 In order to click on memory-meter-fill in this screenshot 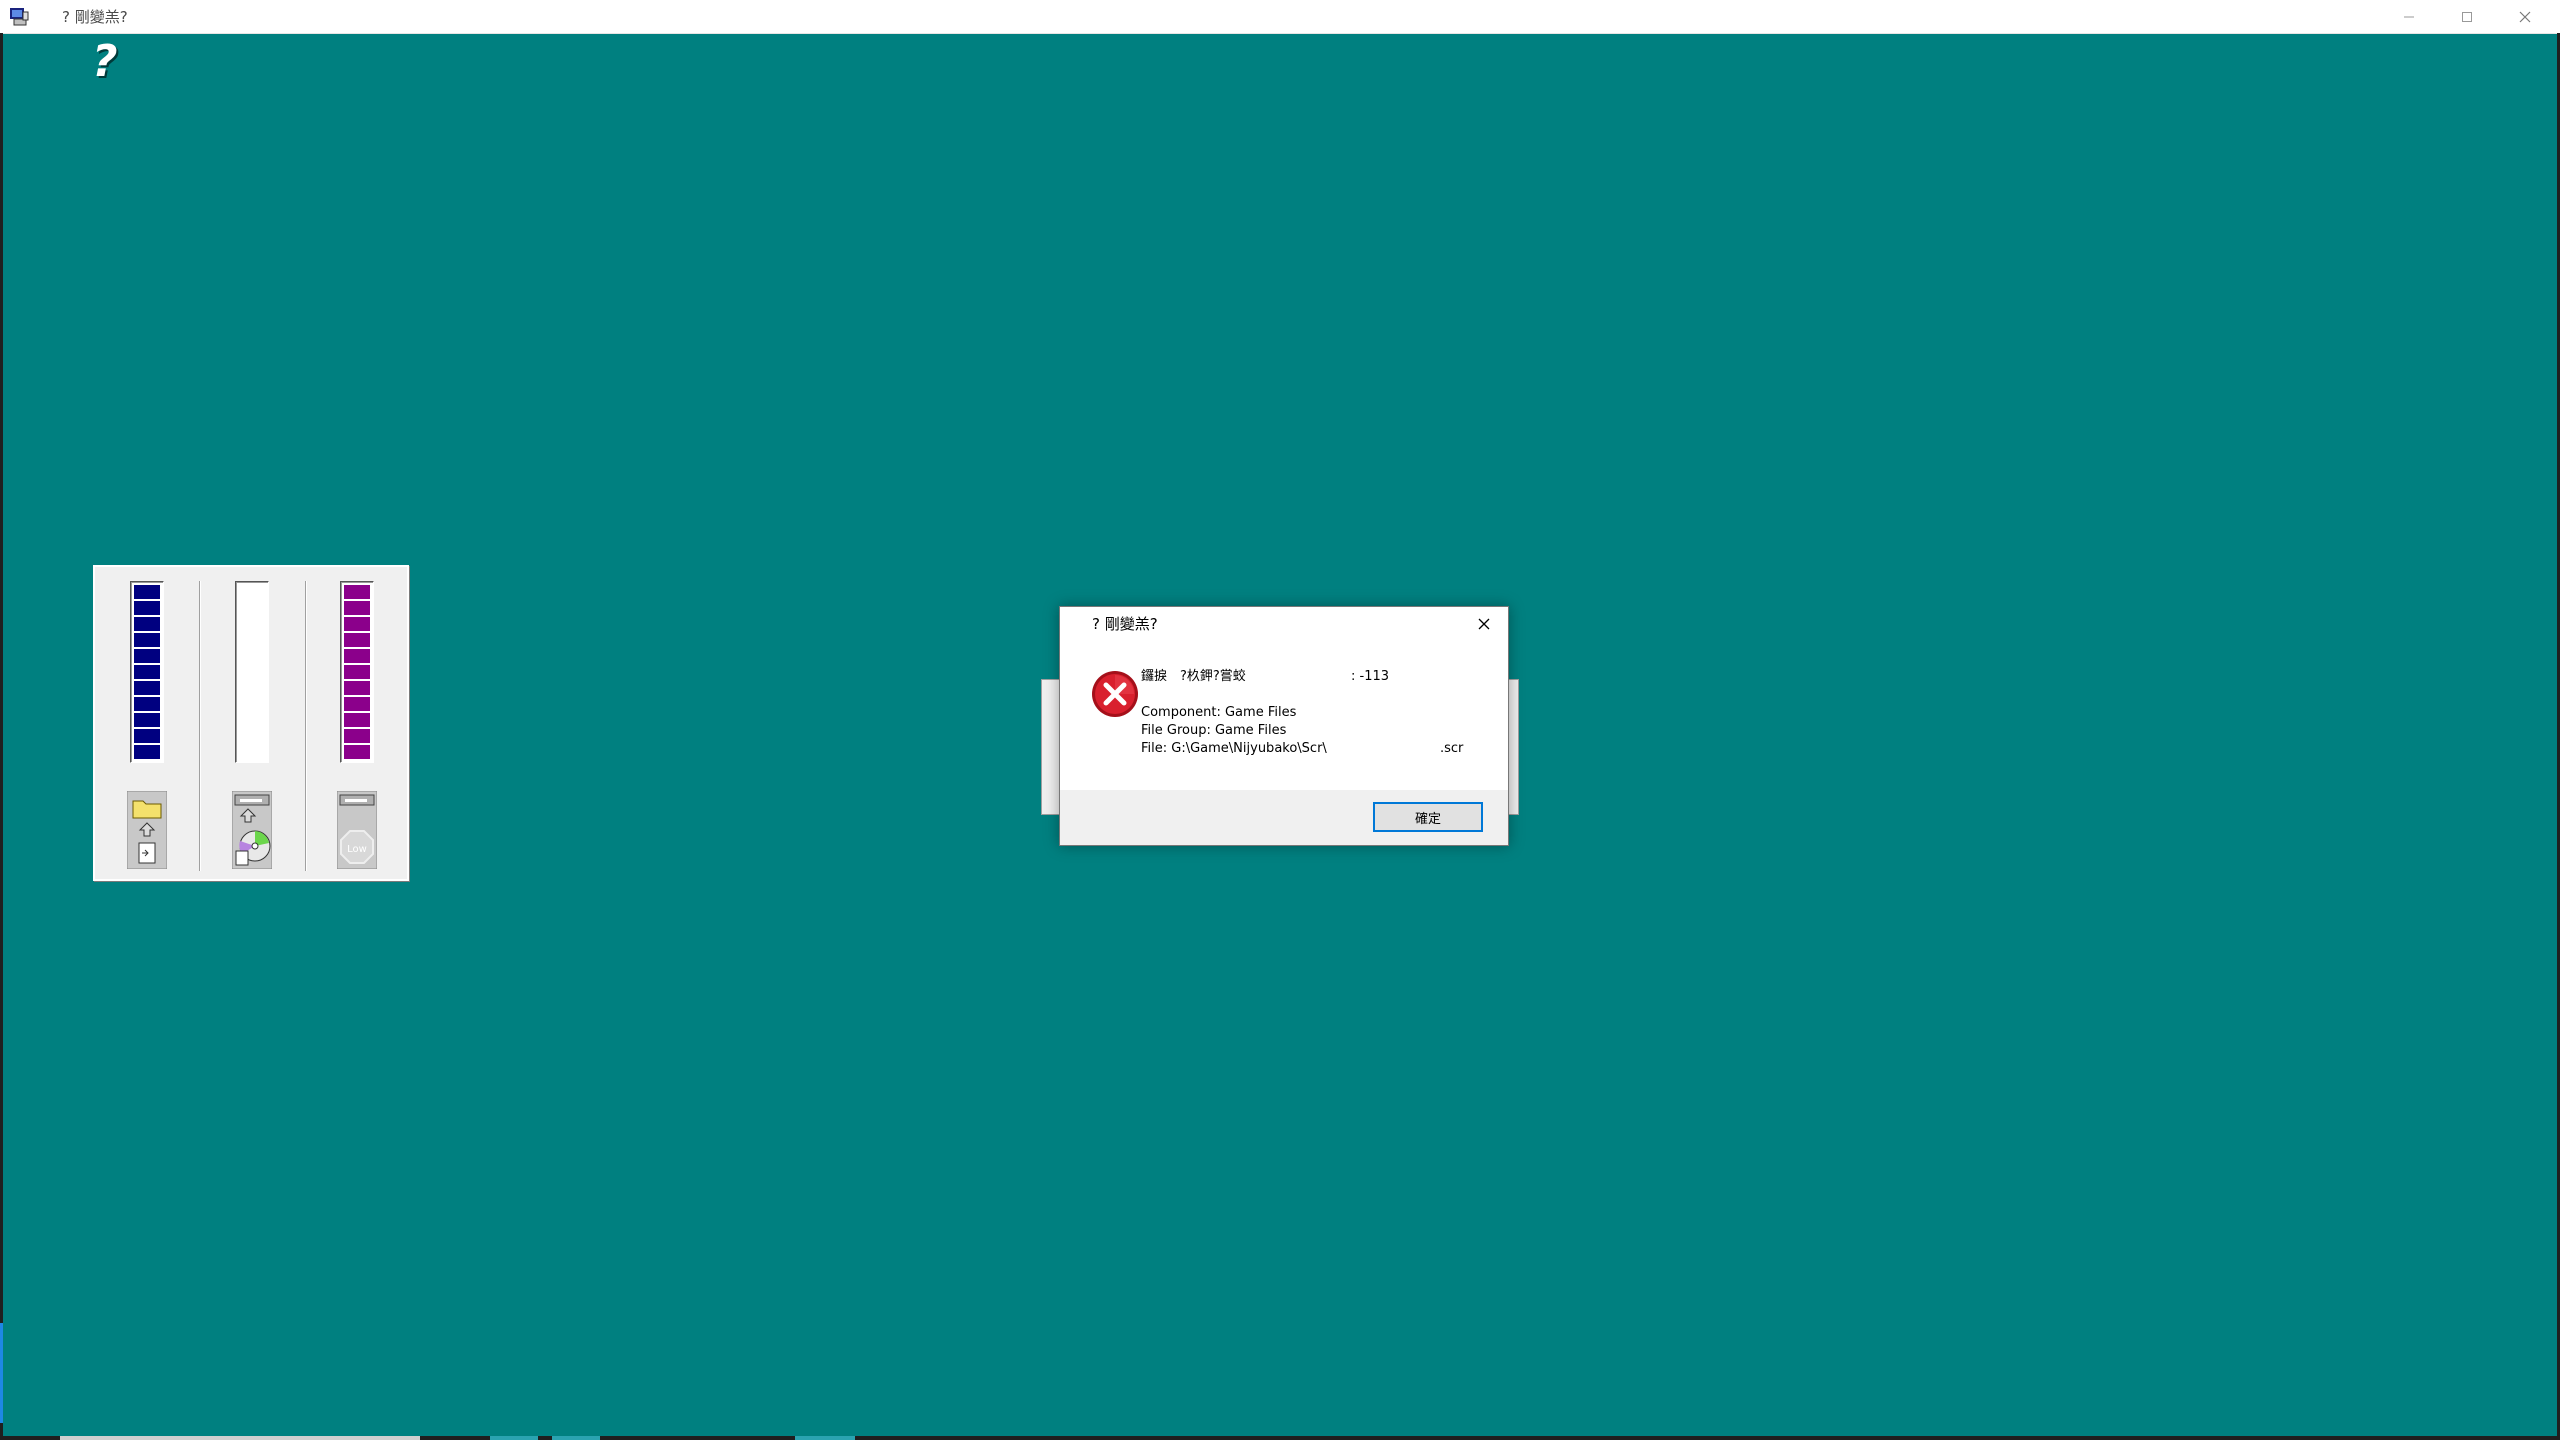, I will do `click(357, 672)`.